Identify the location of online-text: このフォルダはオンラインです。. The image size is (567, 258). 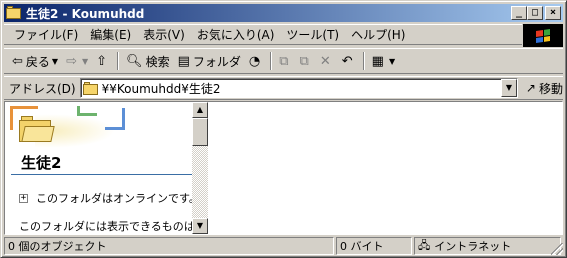
(114, 198).